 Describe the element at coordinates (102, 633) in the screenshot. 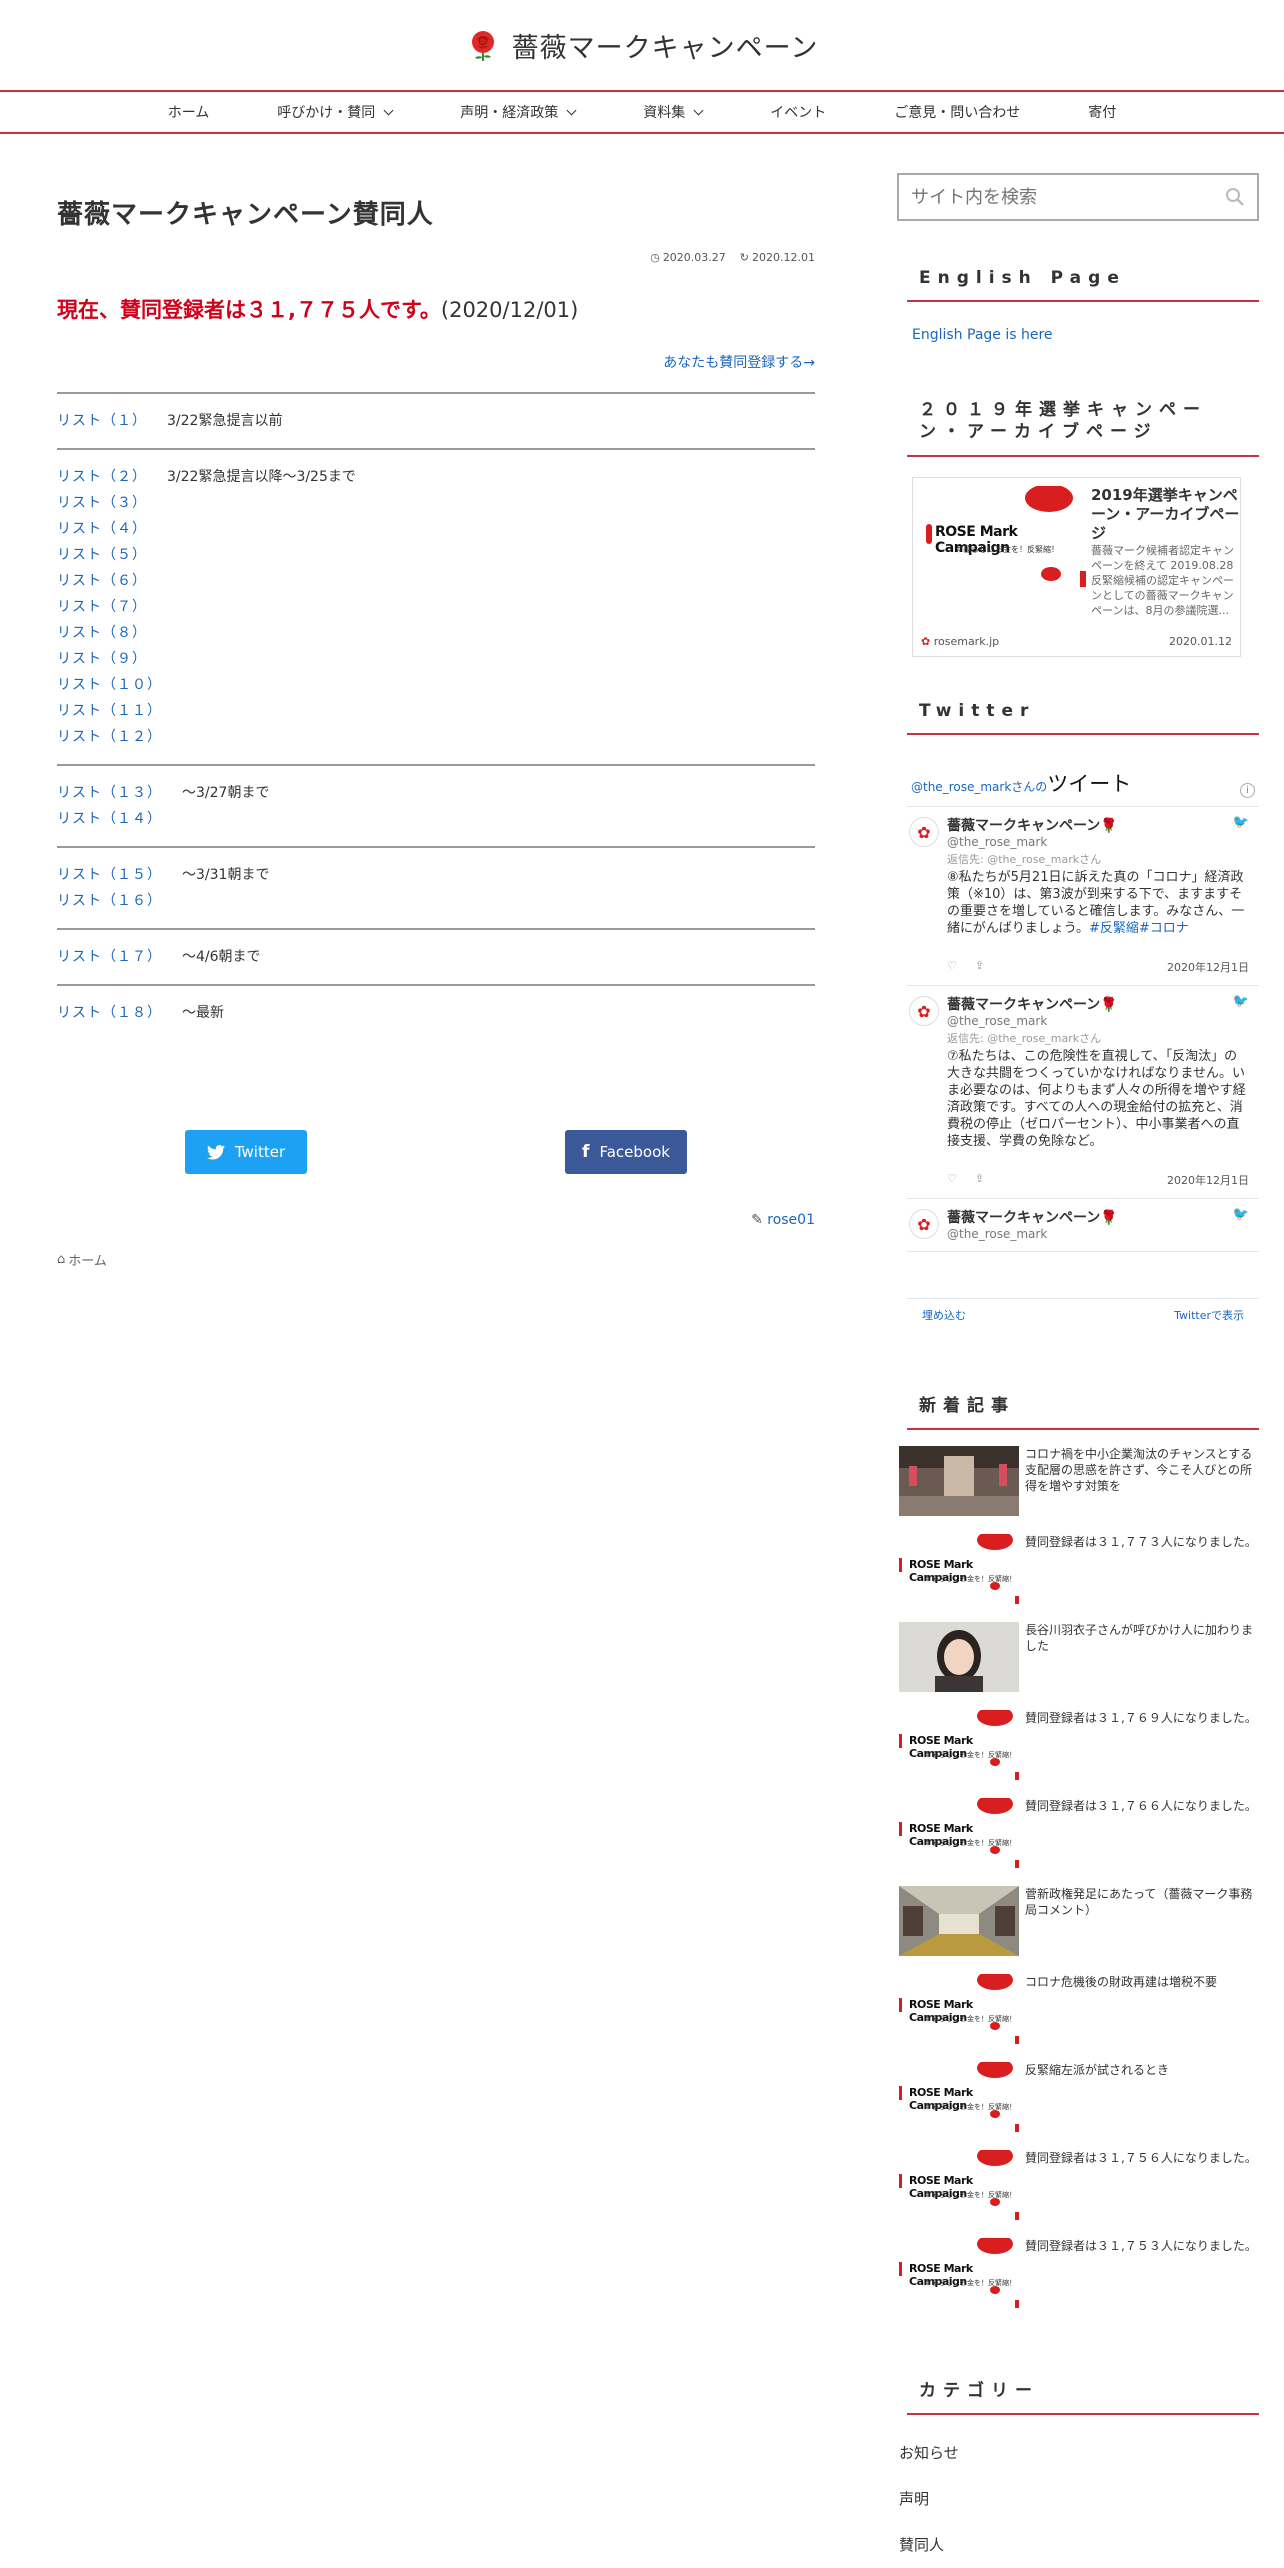

I see `list-link: リスト（８）` at that location.